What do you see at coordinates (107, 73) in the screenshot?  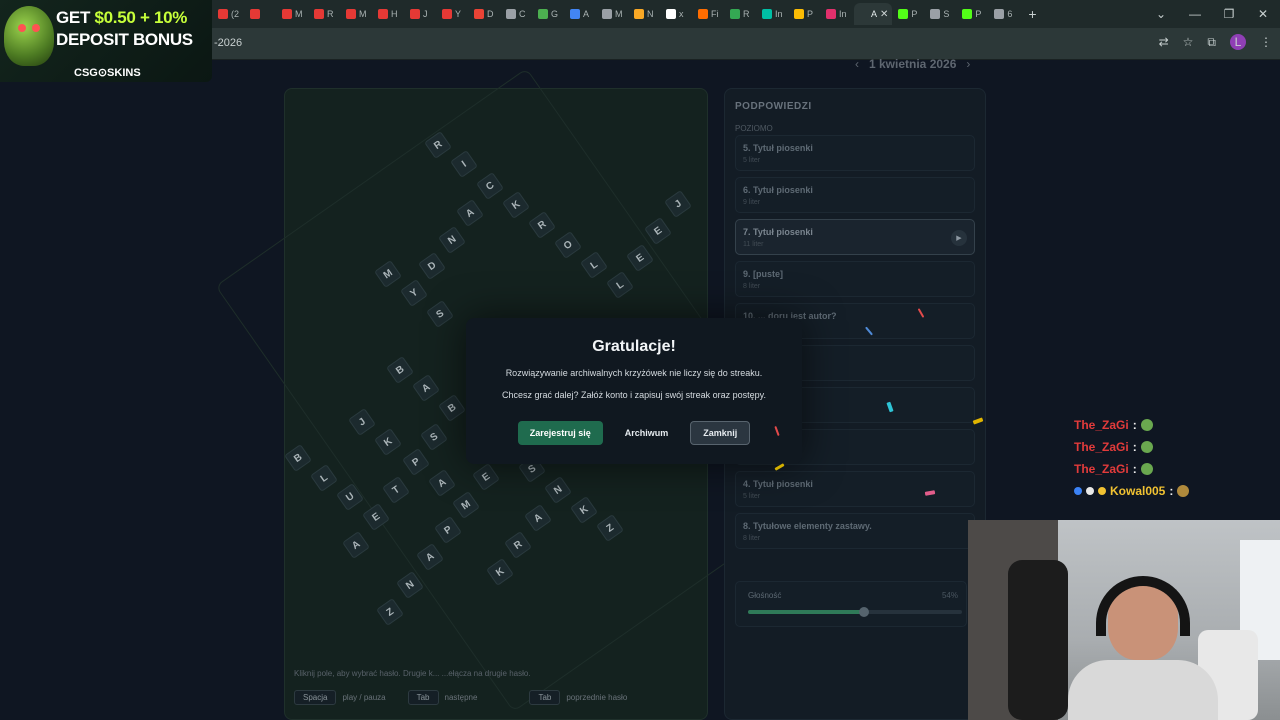 I see `ad-brand-logo: CSG⊙SKINS` at bounding box center [107, 73].